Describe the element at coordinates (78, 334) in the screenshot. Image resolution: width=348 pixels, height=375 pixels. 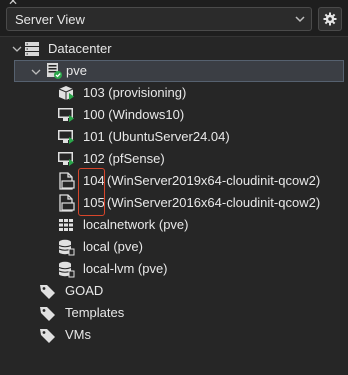
I see `tree-item-label: VMs` at that location.